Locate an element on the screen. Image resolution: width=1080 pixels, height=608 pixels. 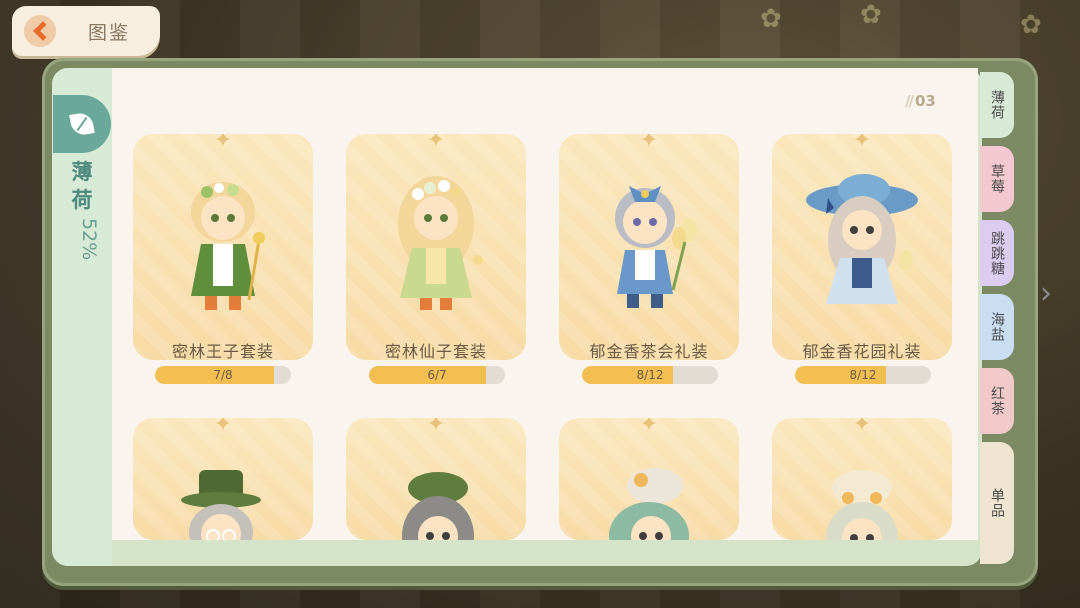
category-name: 薄荷 is located at coordinates (82, 186).